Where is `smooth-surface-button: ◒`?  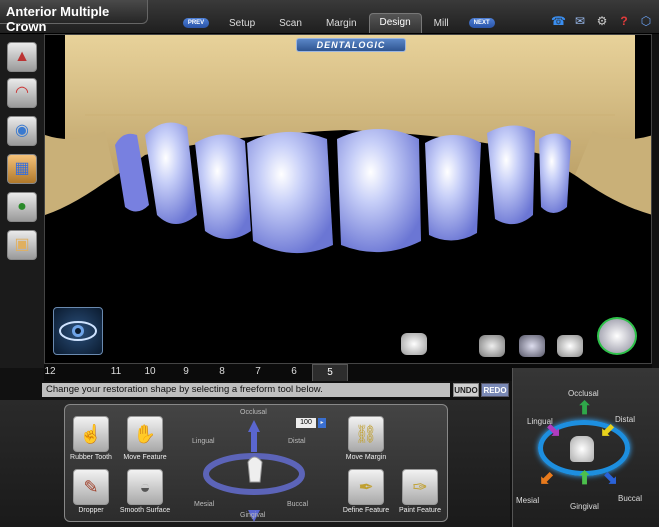
smooth-surface-button: ◒ is located at coordinates (145, 487).